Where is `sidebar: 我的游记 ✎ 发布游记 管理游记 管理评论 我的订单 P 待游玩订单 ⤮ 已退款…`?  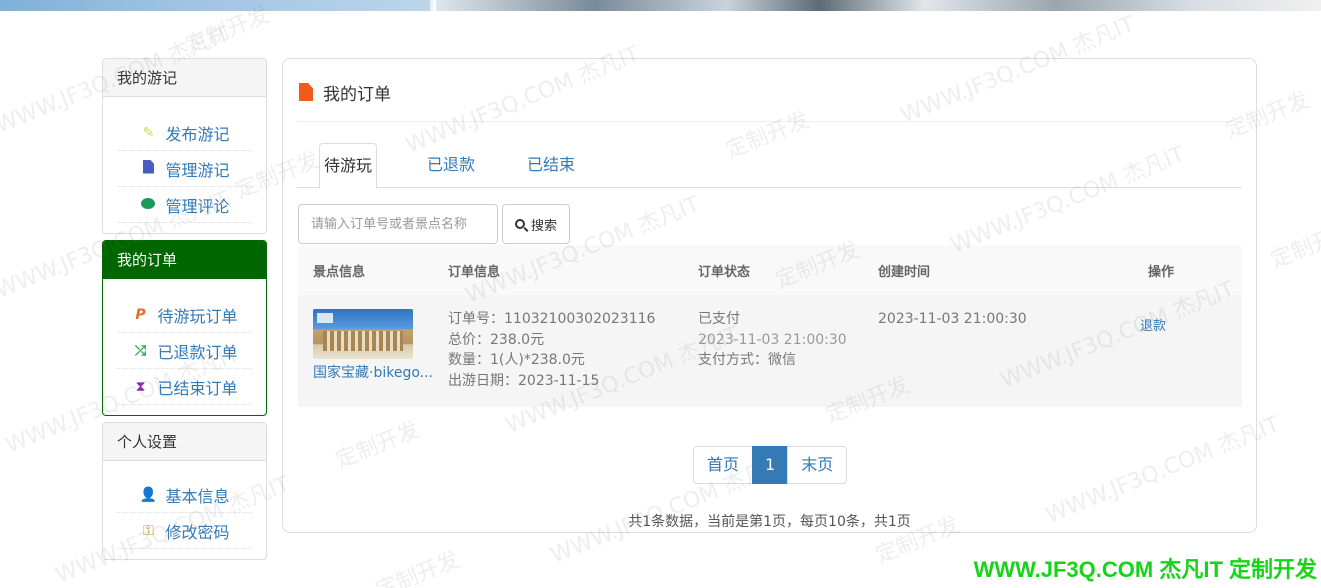
sidebar: 我的游记 ✎ 发布游记 管理游记 管理评论 我的订单 P 待游玩订单 ⤮ 已退款… is located at coordinates (184, 312).